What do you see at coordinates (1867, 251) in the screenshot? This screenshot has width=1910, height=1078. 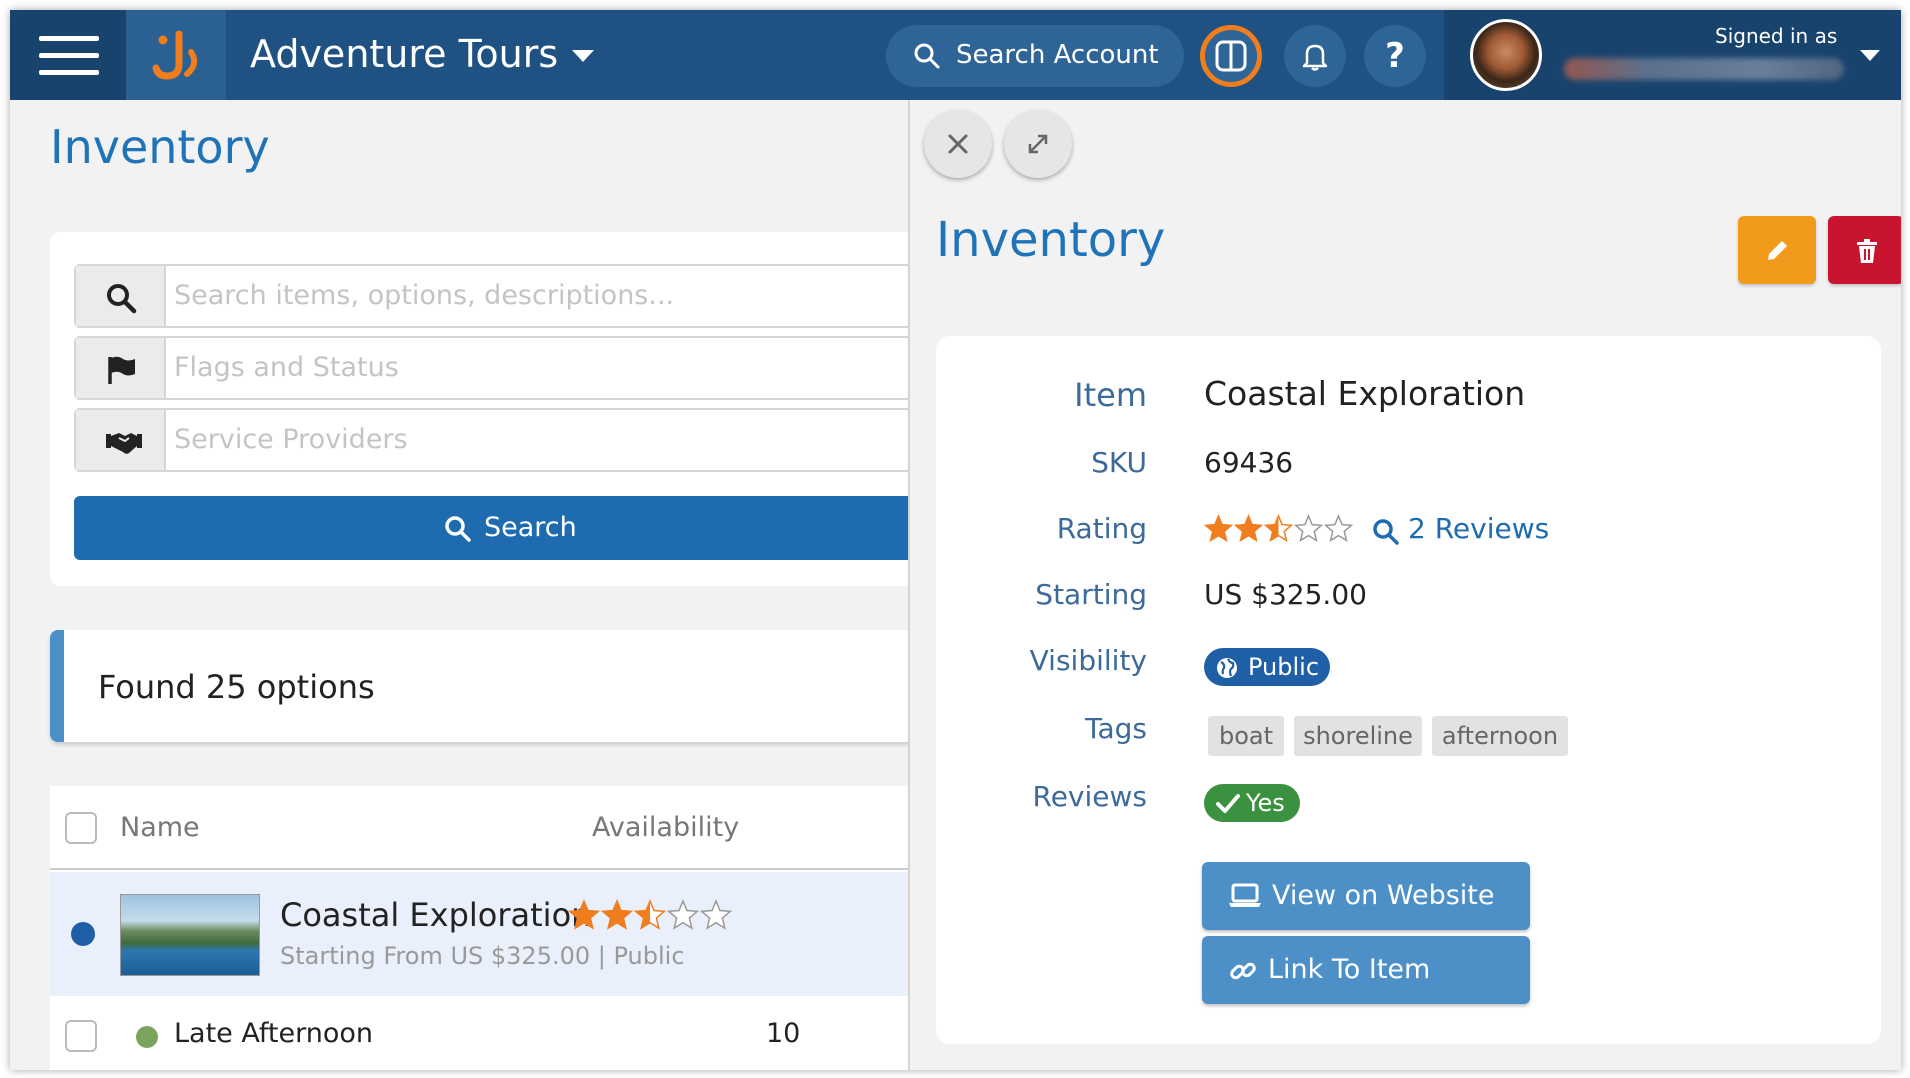 I see `trash-icon` at bounding box center [1867, 251].